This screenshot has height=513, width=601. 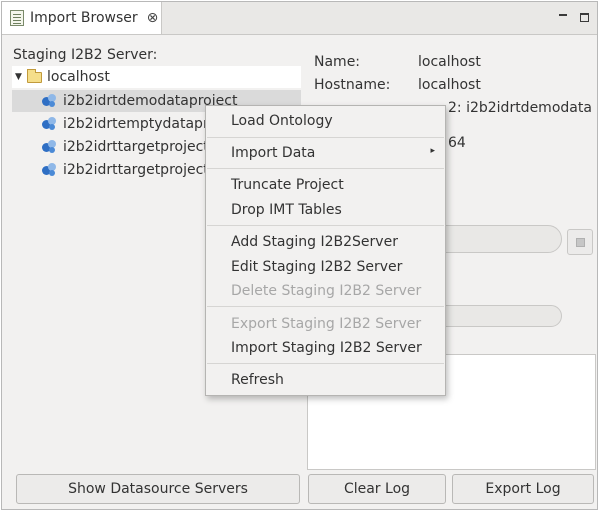 I want to click on menu-item-export-staging-server: Export Staging I2B2 Server, so click(x=326, y=324).